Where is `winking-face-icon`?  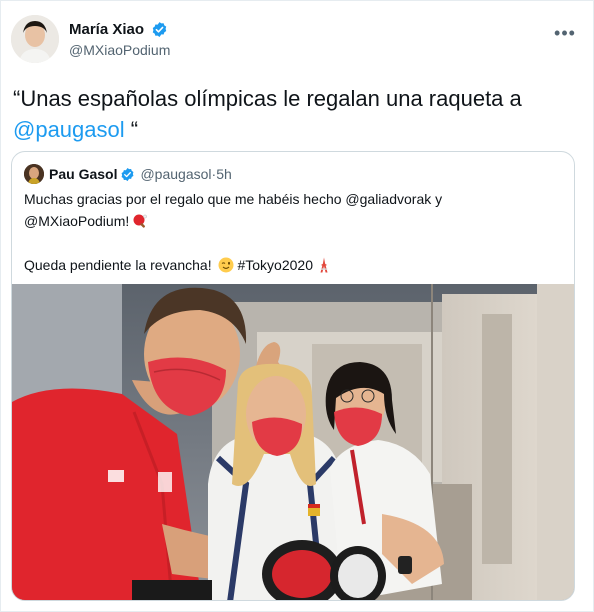
winking-face-icon is located at coordinates (226, 265).